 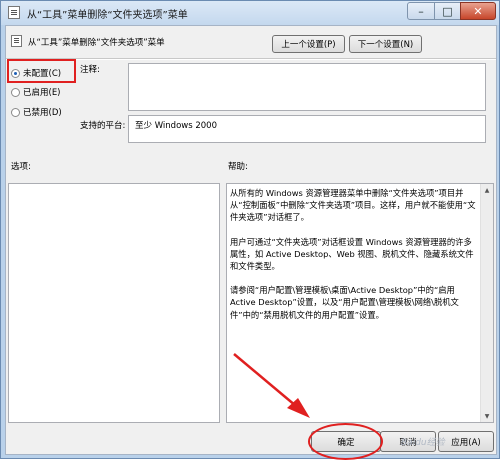 What do you see at coordinates (447, 11) in the screenshot?
I see `maximize-button: □` at bounding box center [447, 11].